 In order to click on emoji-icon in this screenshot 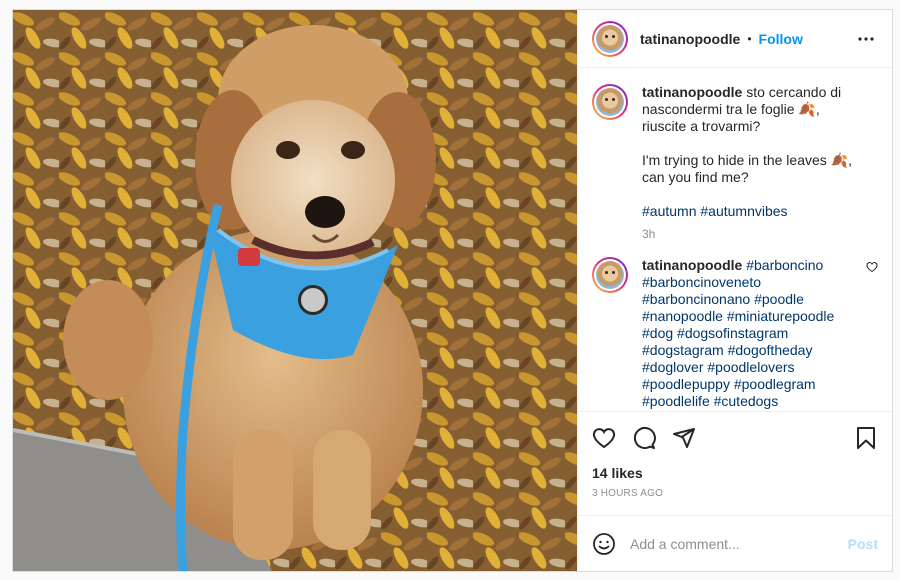, I will do `click(604, 544)`.